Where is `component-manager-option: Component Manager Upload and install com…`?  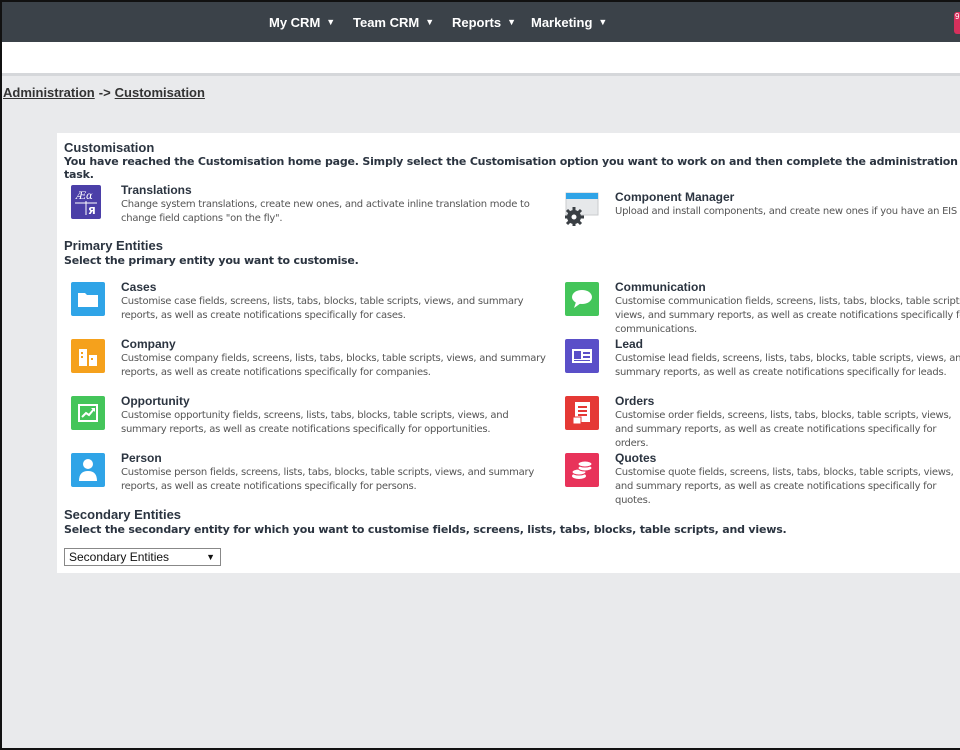 component-manager-option: Component Manager Upload and install com… is located at coordinates (762, 211).